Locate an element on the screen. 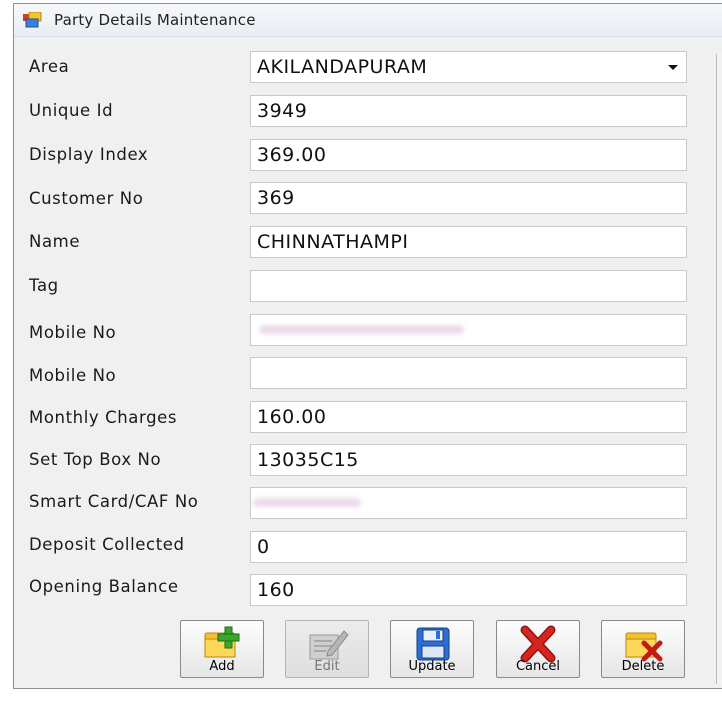 This screenshot has height=704, width=722. customer-no-field: 369 is located at coordinates (468, 198).